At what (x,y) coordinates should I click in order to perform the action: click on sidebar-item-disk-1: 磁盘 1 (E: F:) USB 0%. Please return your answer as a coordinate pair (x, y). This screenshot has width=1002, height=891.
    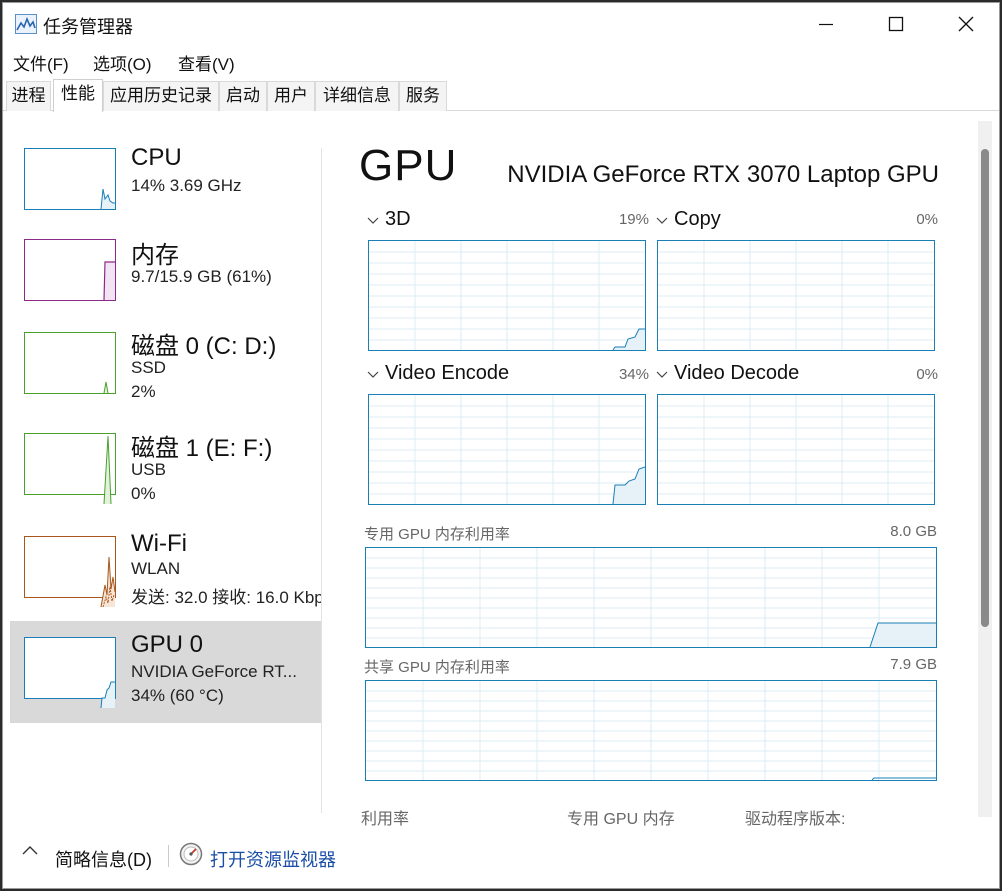
    Looking at the image, I should click on (165, 476).